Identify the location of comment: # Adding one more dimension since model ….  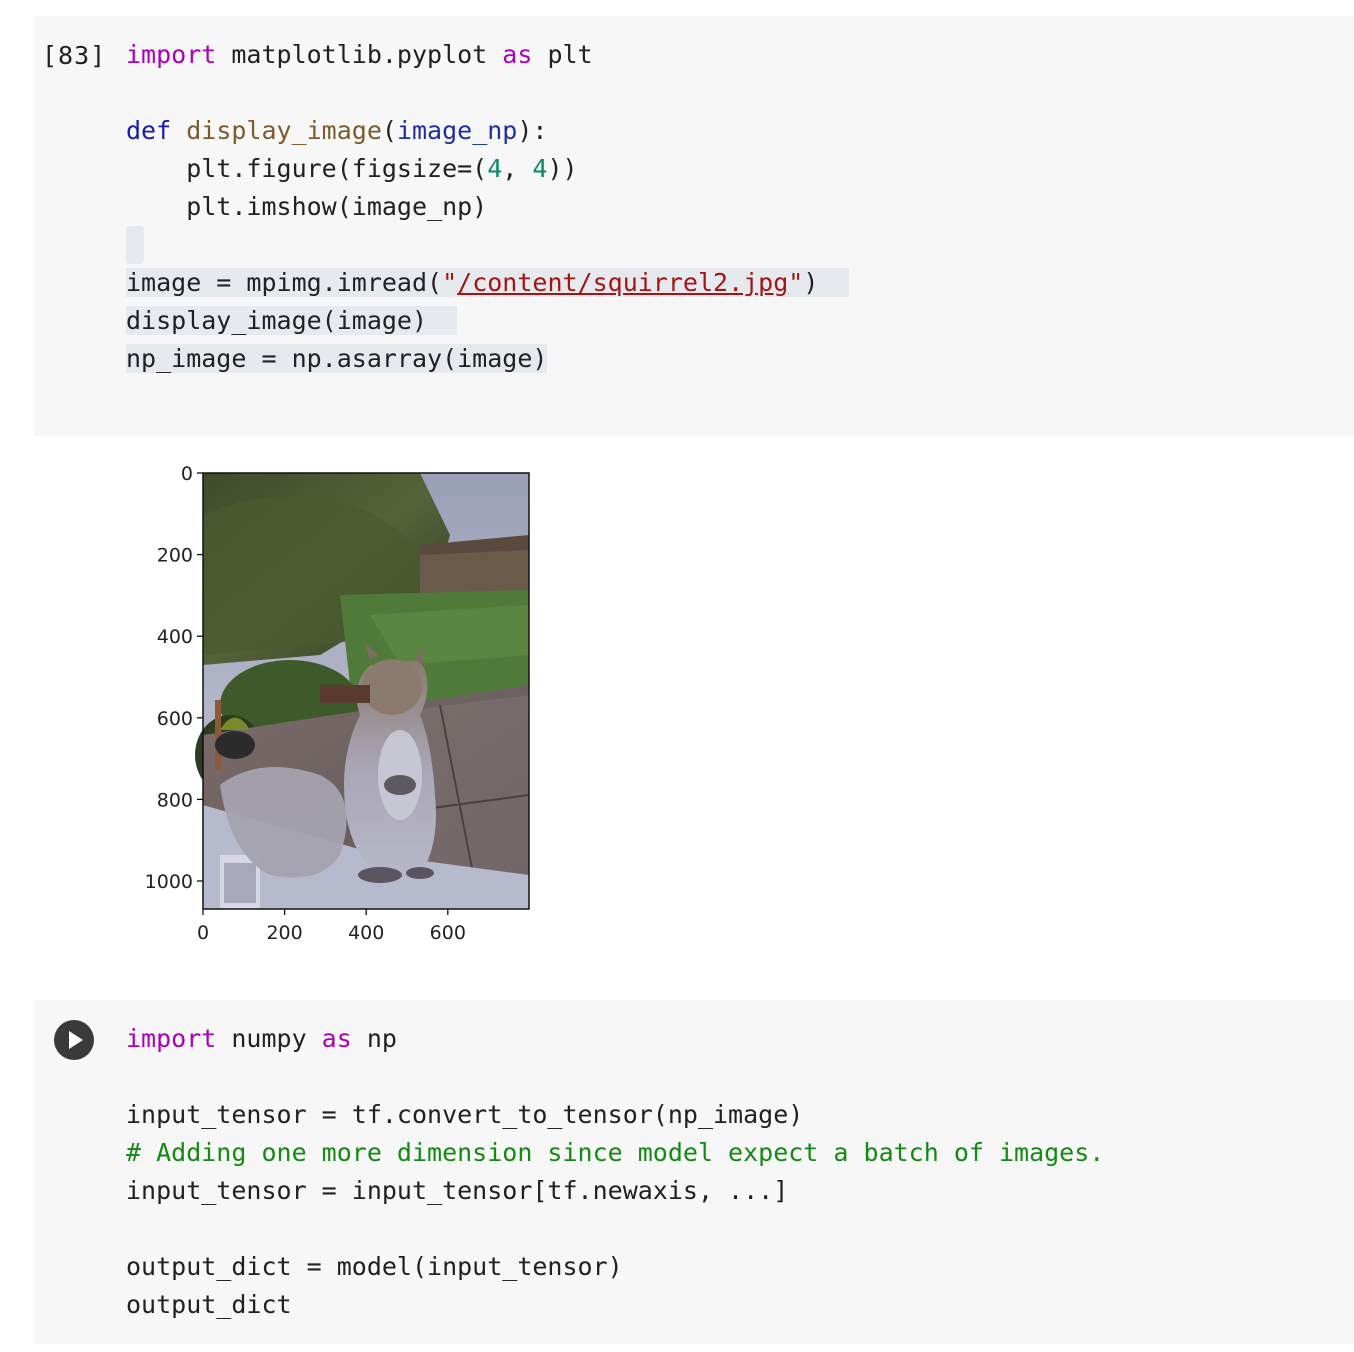
(615, 1152).